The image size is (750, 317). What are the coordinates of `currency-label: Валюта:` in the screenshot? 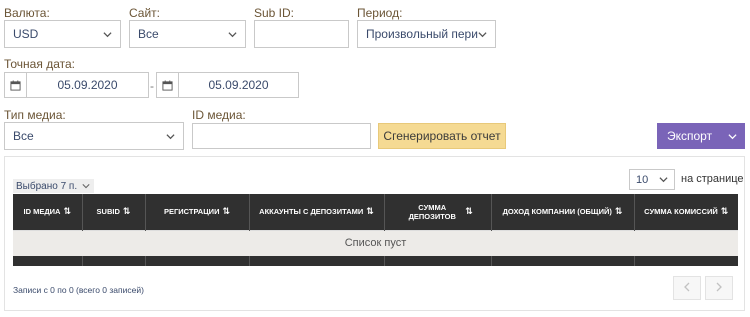 It's located at (27, 13).